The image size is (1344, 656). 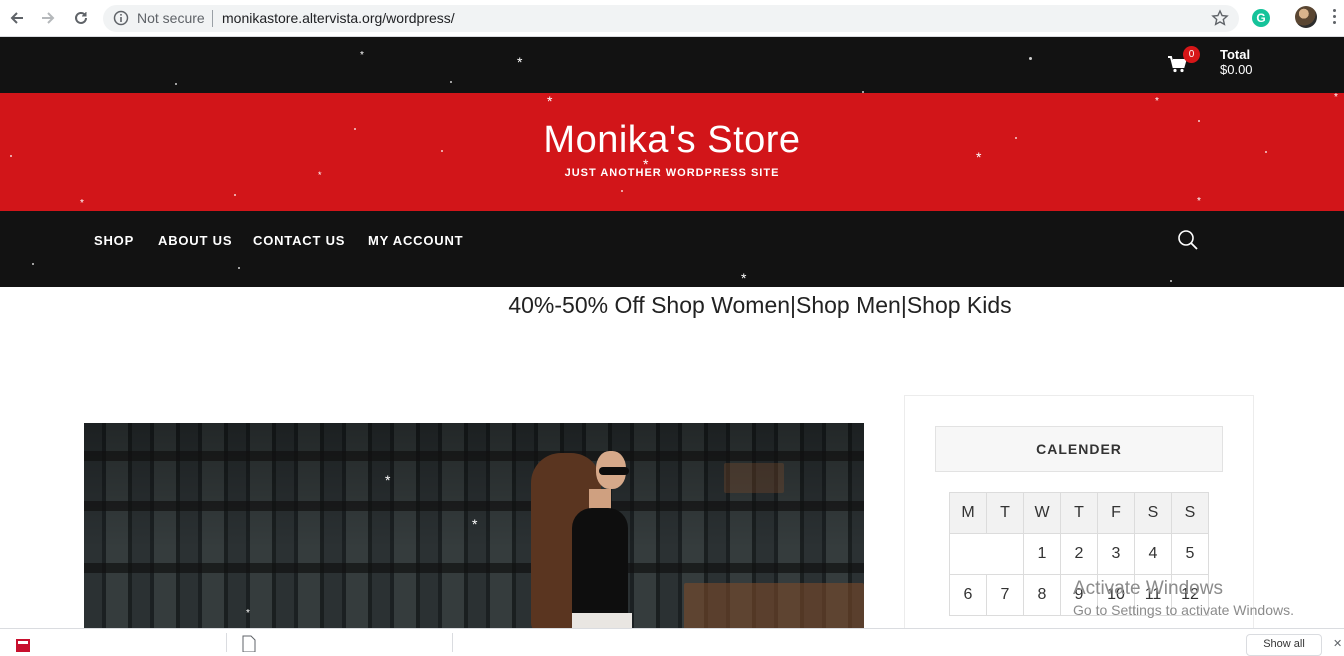 I want to click on reload-button, so click(x=81, y=18).